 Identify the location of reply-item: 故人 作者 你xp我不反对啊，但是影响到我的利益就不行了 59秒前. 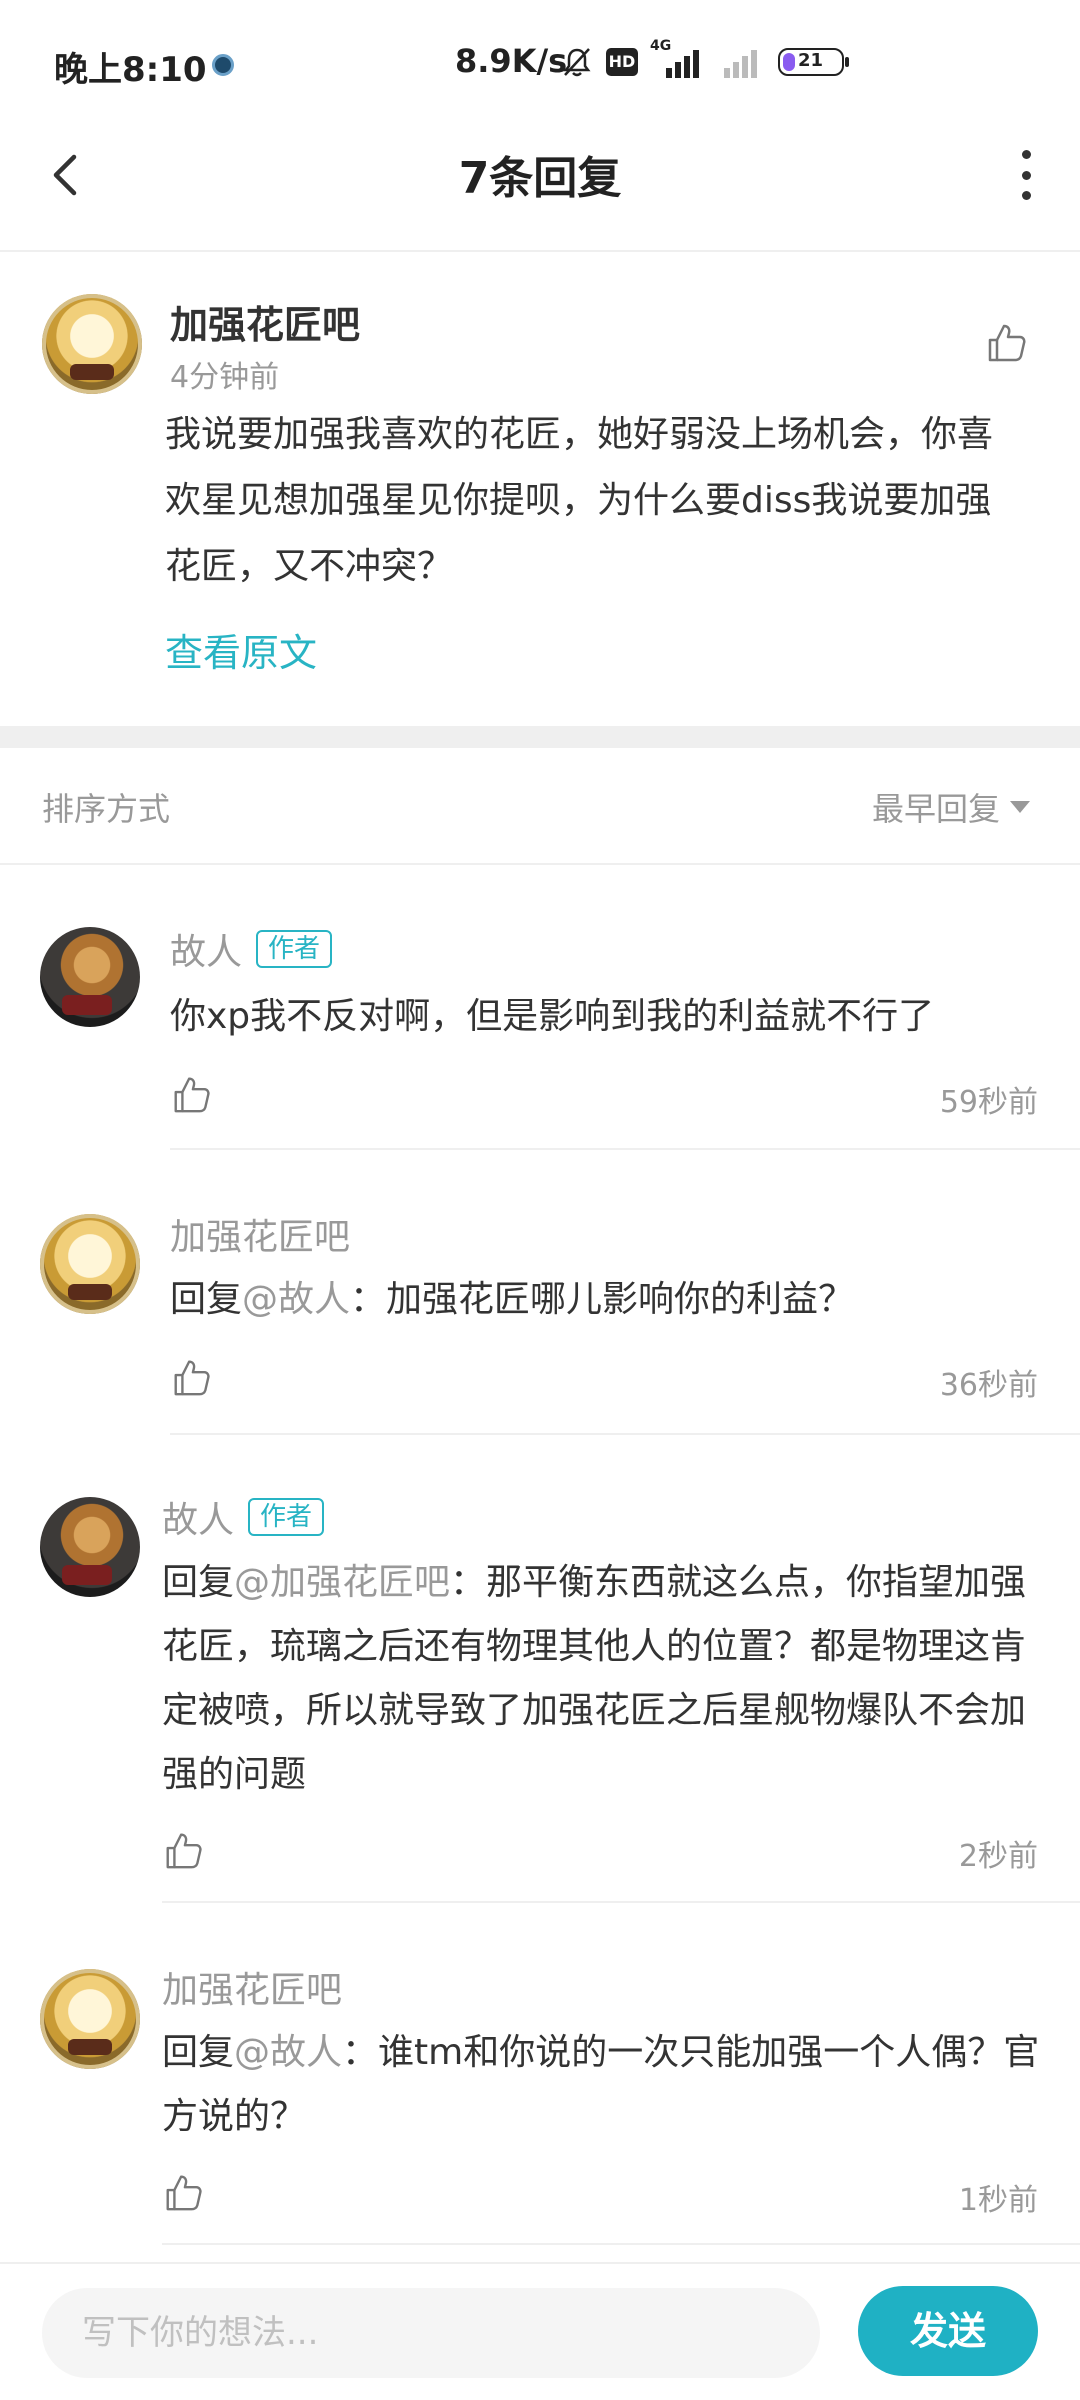
(540, 1007).